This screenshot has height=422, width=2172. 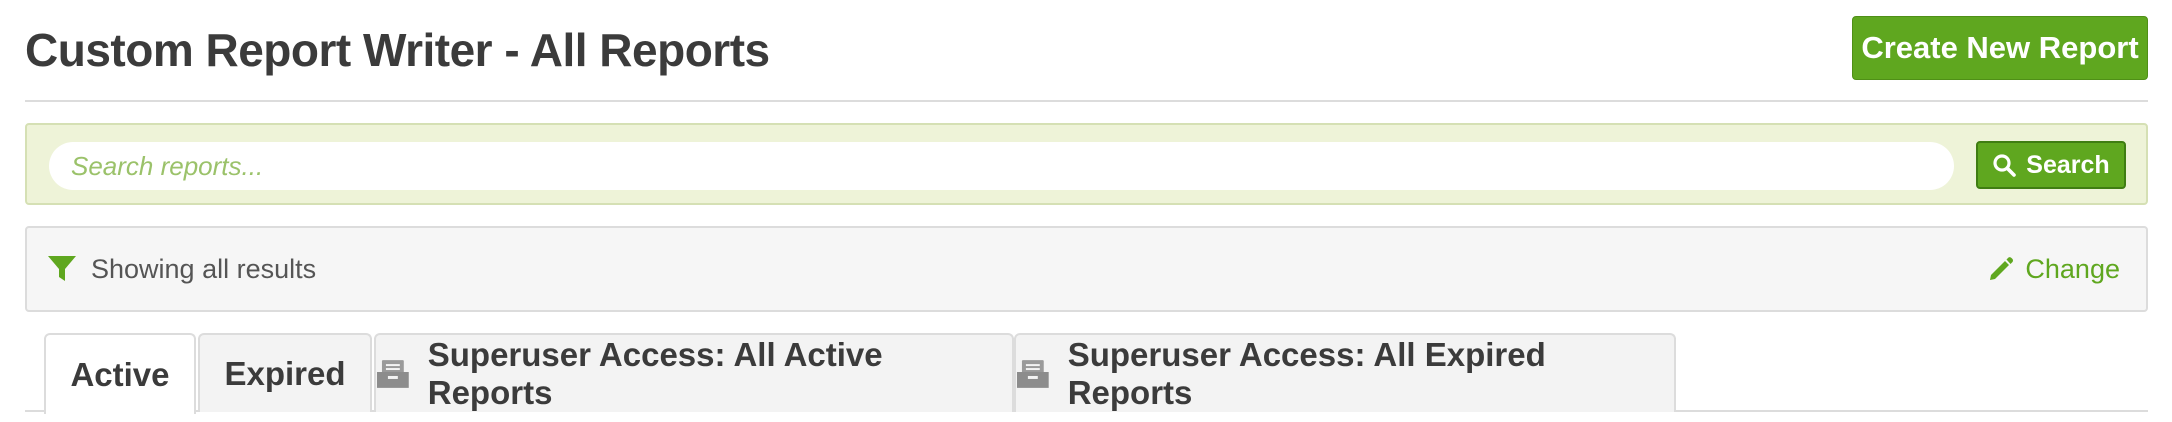 I want to click on tab-label: Expired, so click(x=285, y=373).